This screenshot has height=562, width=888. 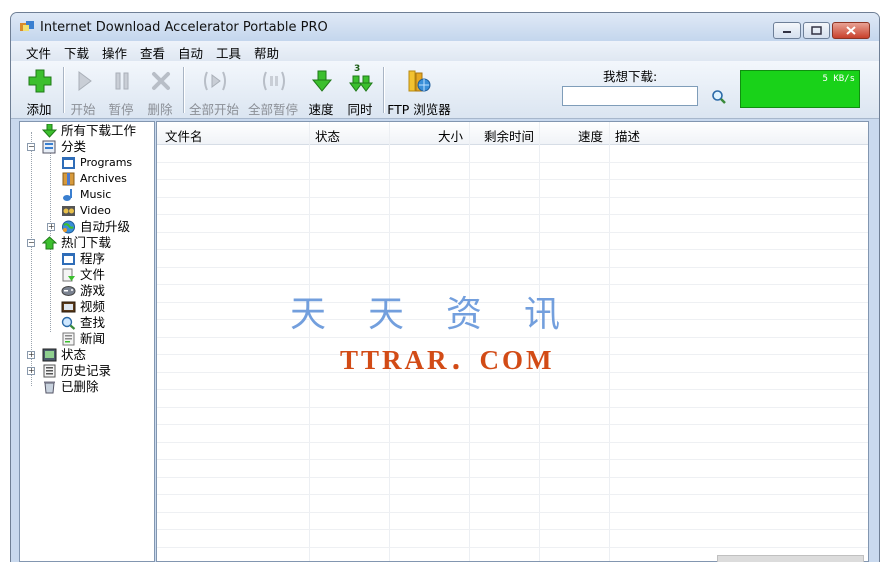 What do you see at coordinates (447, 360) in the screenshot?
I see `watermark-url: TTRAR．COM` at bounding box center [447, 360].